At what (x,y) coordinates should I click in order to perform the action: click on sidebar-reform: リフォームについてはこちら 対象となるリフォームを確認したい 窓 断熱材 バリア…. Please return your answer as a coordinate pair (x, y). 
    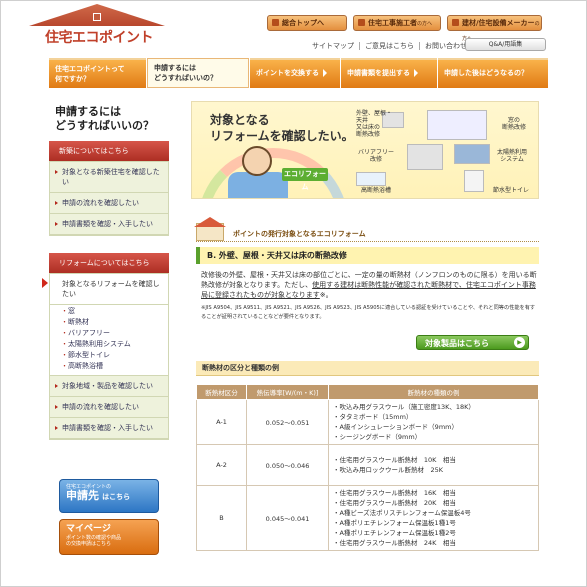
    Looking at the image, I should click on (105, 346).